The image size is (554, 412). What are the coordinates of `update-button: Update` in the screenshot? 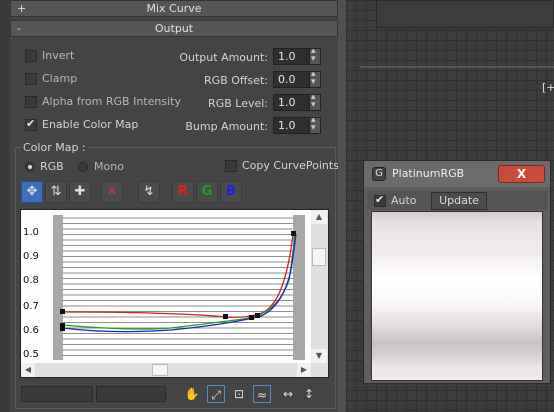 It's located at (459, 201).